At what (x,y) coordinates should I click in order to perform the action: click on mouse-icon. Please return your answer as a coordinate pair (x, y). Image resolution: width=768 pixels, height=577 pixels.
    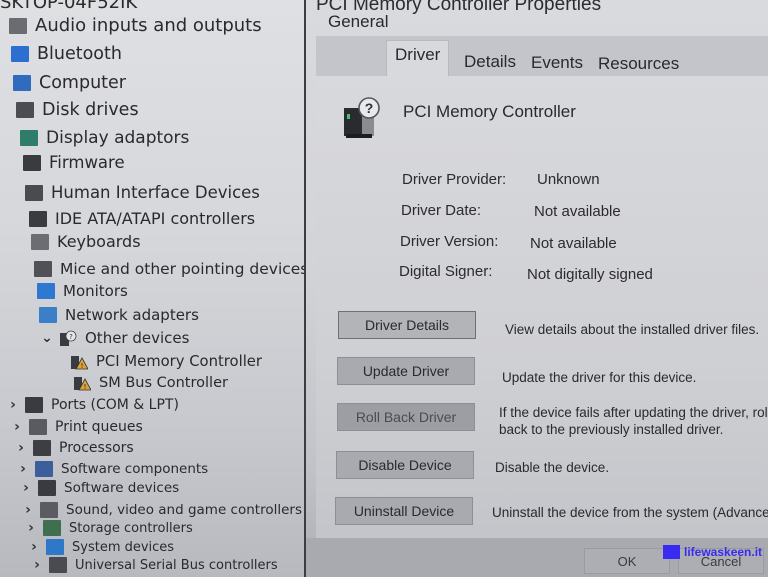
    Looking at the image, I should click on (43, 268).